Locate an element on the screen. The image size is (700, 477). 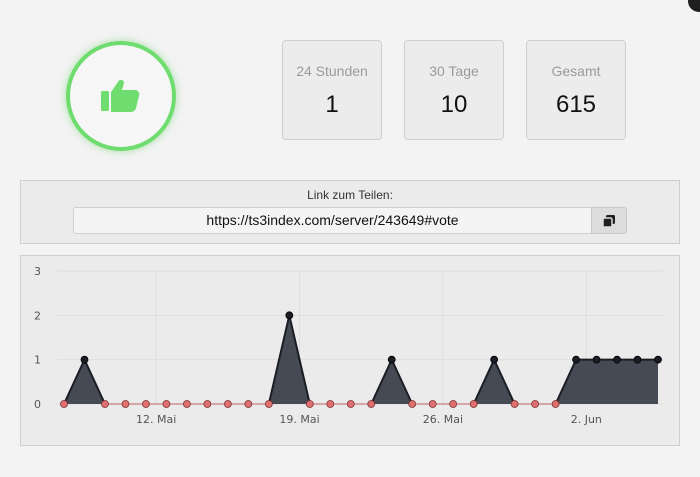
y-tick-label: 0 is located at coordinates (37, 404).